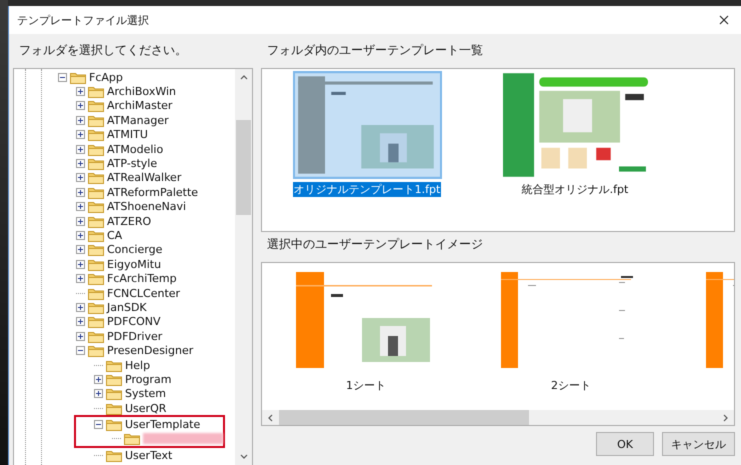  I want to click on folder-label: Concierge, so click(134, 249).